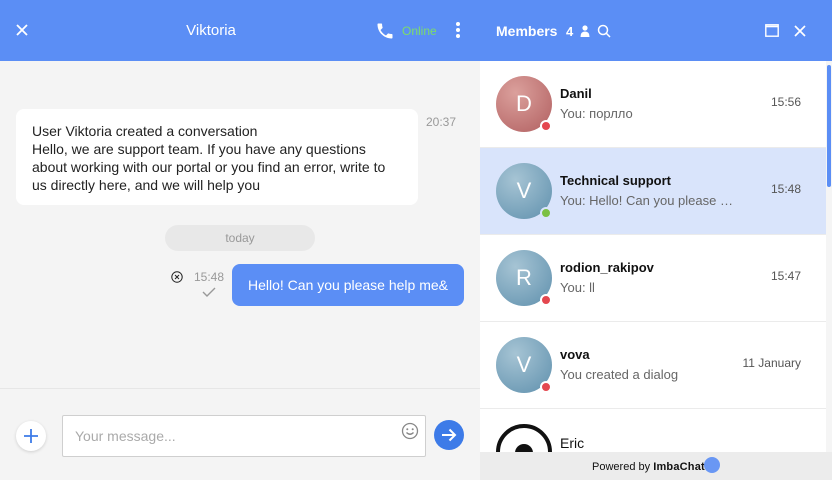 The width and height of the screenshot is (832, 480). I want to click on member-item: V vova You created a dialog 11 January, so click(653, 365).